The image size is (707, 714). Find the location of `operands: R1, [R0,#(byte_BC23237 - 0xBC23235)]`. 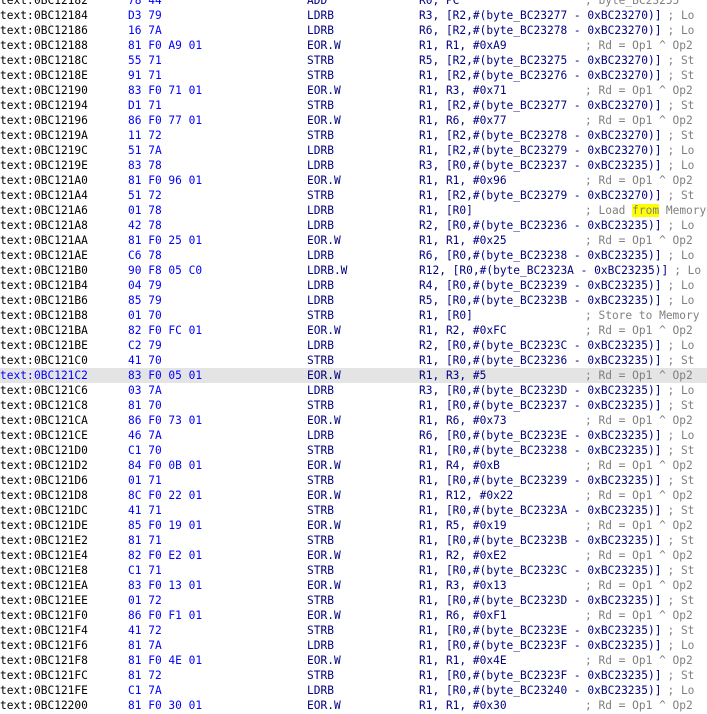

operands: R1, [R0,#(byte_BC23237 - 0xBC23235)] is located at coordinates (540, 405).